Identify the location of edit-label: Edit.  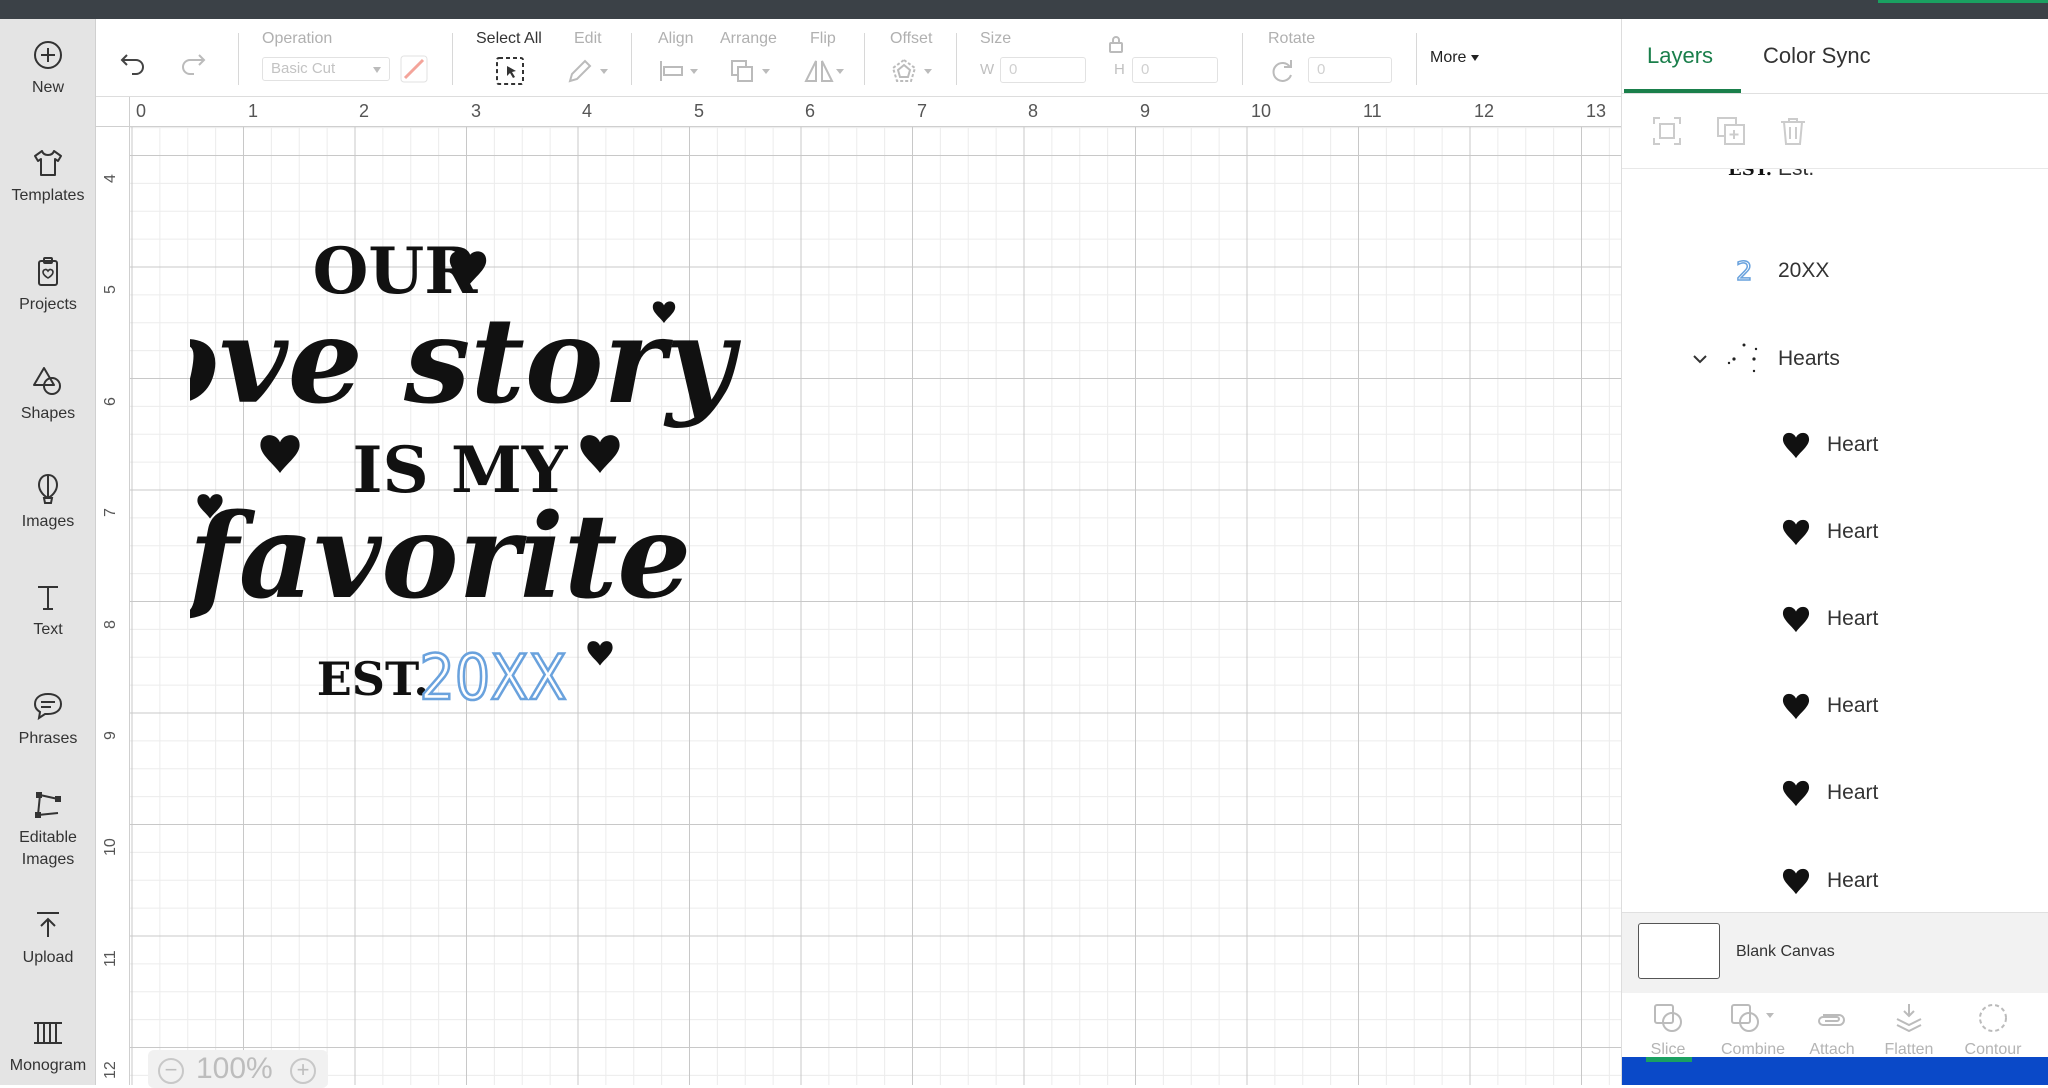
(588, 38).